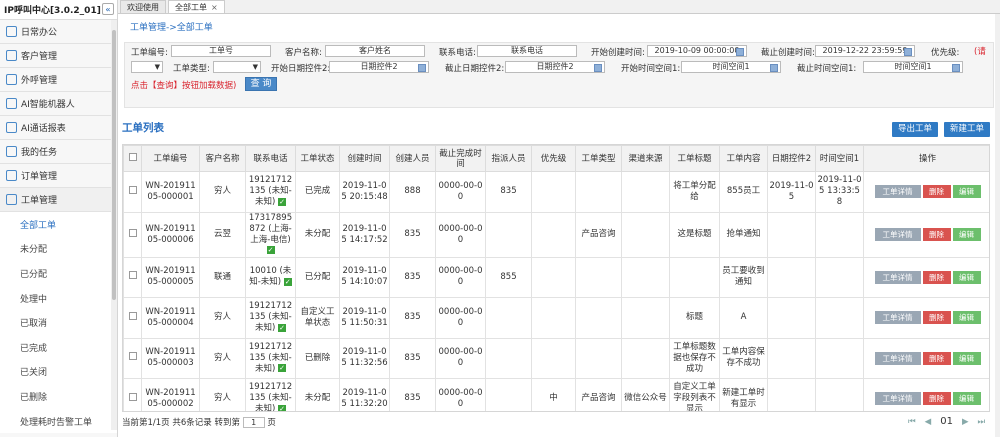 Image resolution: width=1000 pixels, height=437 pixels. What do you see at coordinates (261, 84) in the screenshot?
I see `search-button: 查 询` at bounding box center [261, 84].